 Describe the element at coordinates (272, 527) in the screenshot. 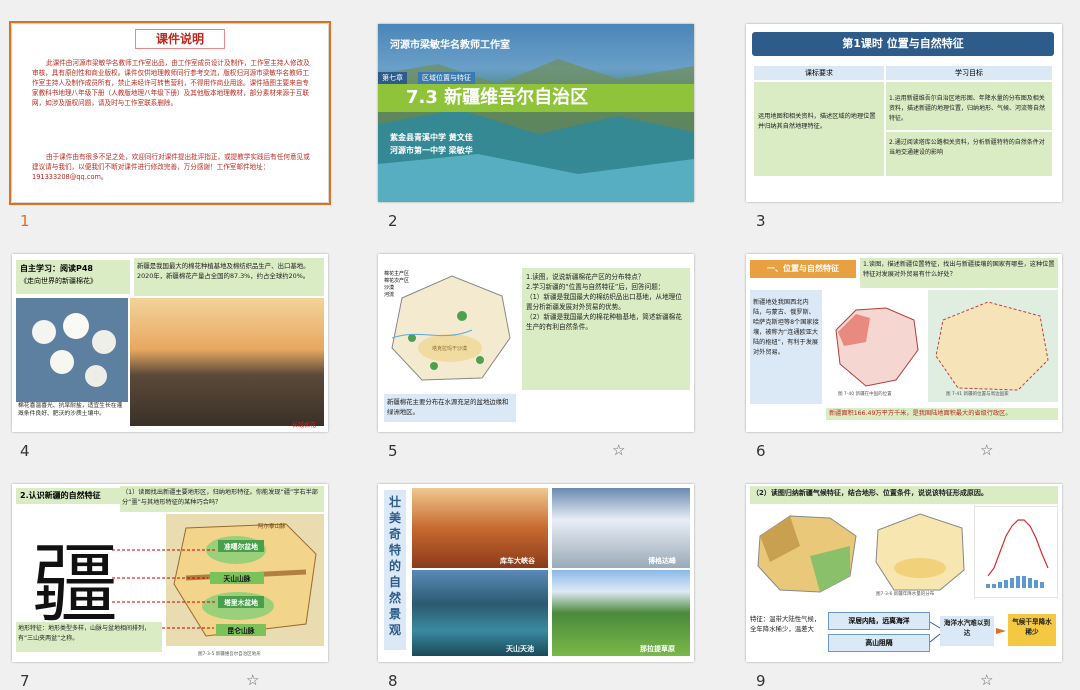

I see `label-altai: 阿尔泰山脉` at that location.